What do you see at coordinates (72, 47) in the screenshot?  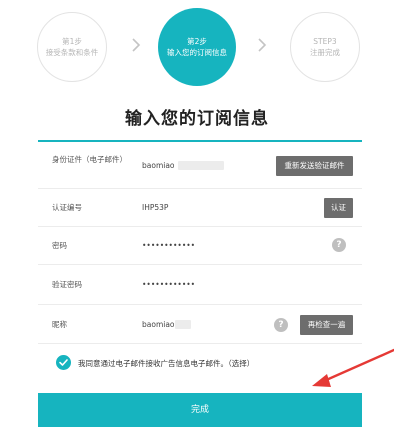 I see `step-1: 第1步 接受条款和条件` at bounding box center [72, 47].